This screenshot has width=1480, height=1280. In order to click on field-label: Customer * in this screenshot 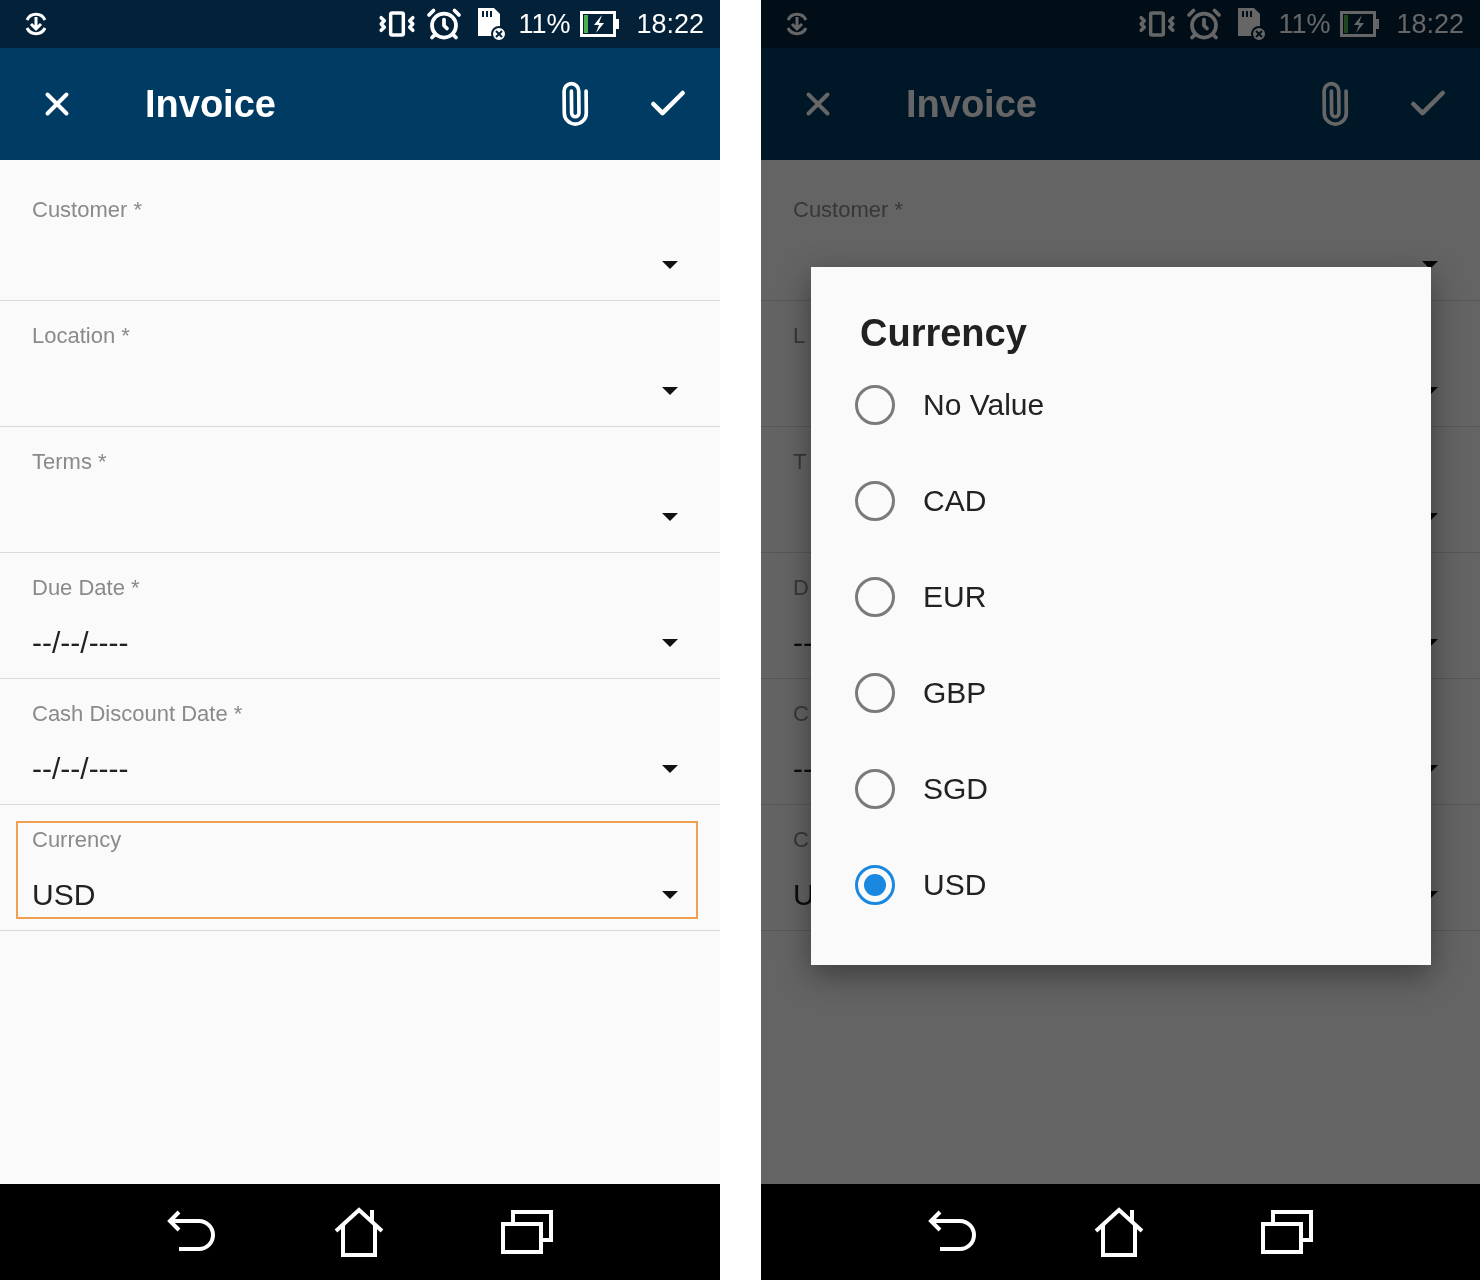, I will do `click(87, 210)`.